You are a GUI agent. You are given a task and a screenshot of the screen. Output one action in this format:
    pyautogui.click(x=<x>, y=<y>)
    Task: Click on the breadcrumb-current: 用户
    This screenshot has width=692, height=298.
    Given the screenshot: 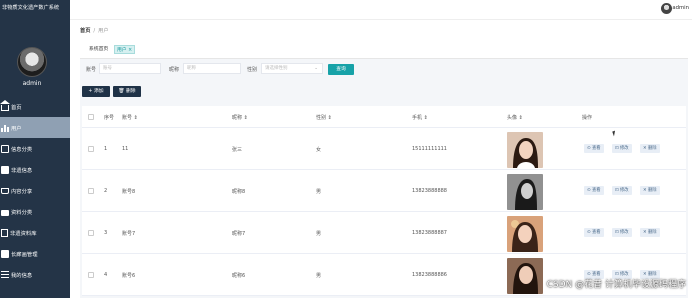 What is the action you would take?
    pyautogui.click(x=103, y=31)
    